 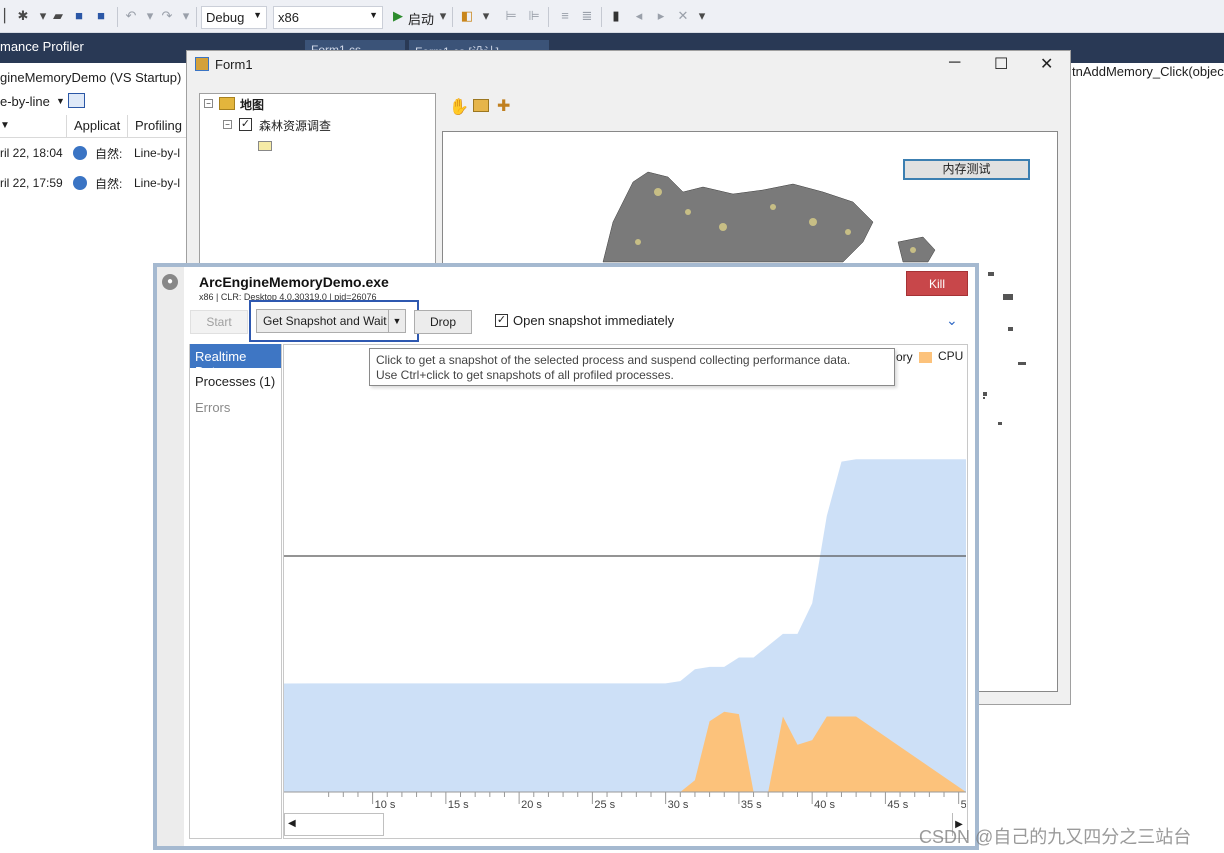 I want to click on x-tick-label: 45 s, so click(x=897, y=805).